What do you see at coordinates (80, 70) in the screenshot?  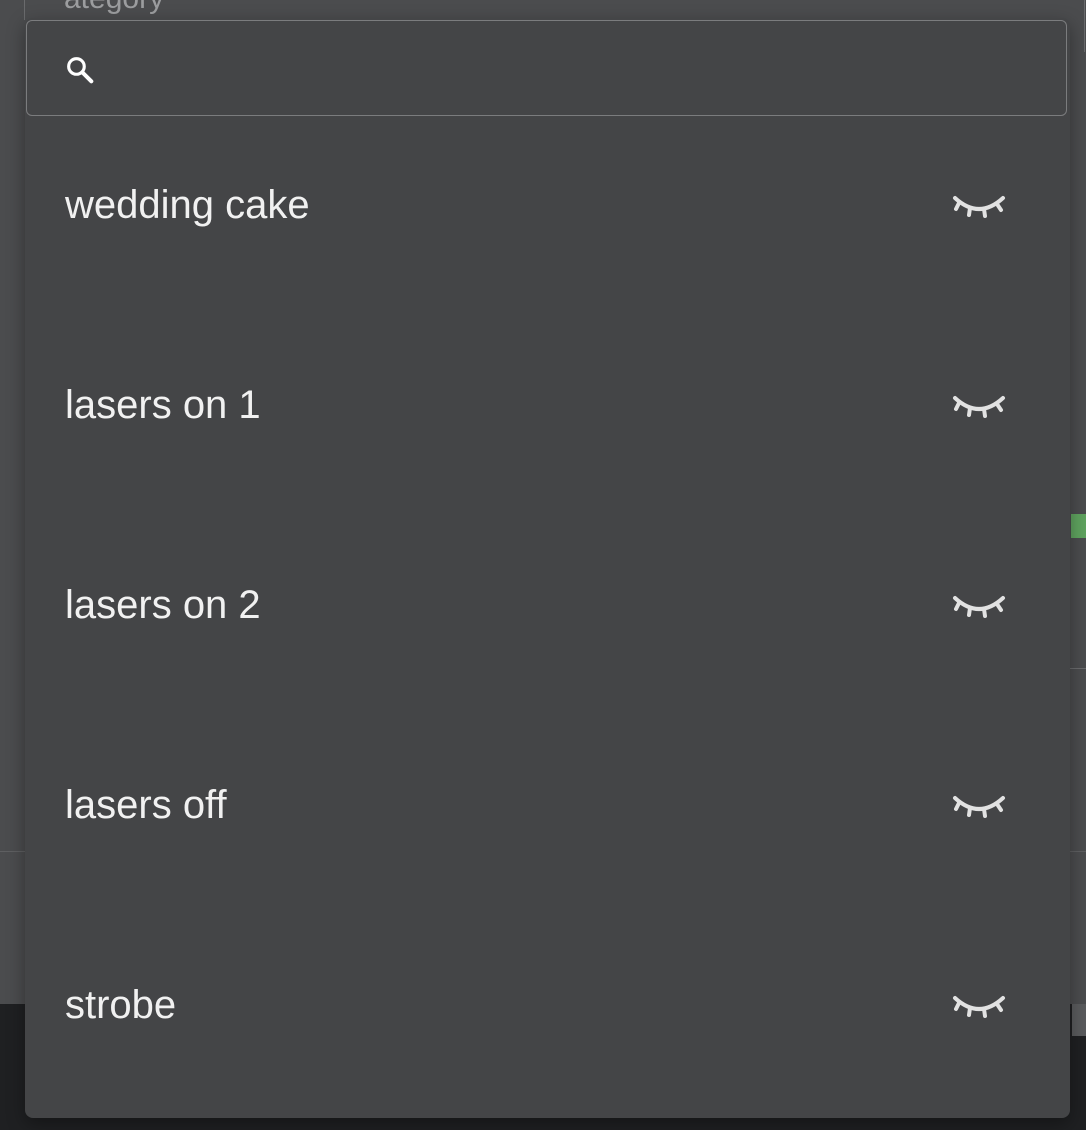 I see `search-icon` at bounding box center [80, 70].